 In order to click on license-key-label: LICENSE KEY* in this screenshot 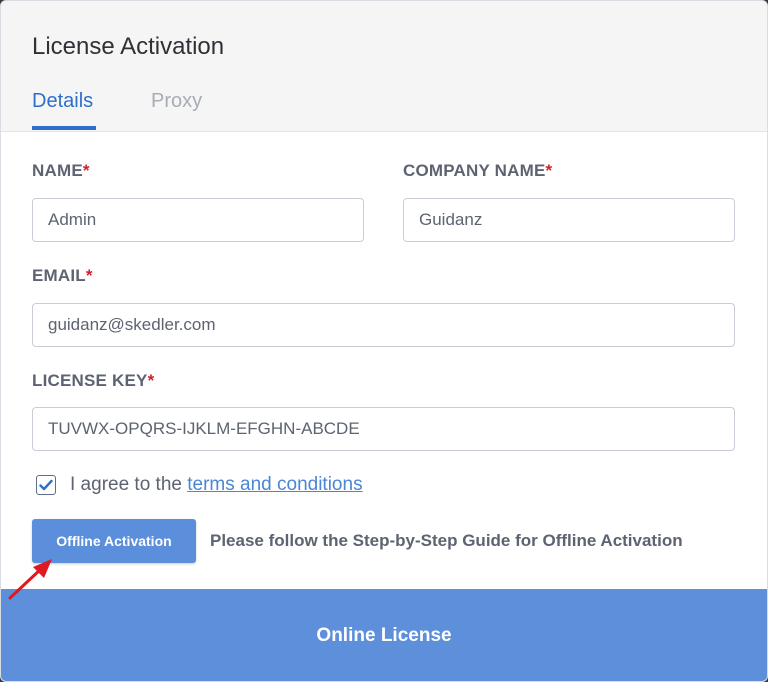, I will do `click(93, 381)`.